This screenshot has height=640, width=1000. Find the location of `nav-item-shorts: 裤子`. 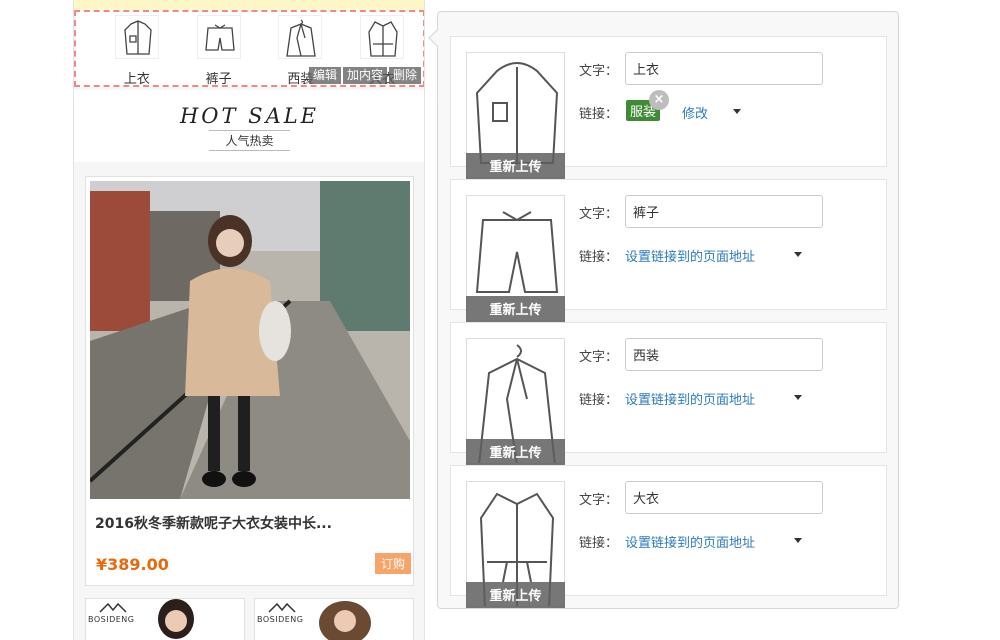

nav-item-shorts: 裤子 is located at coordinates (219, 51).